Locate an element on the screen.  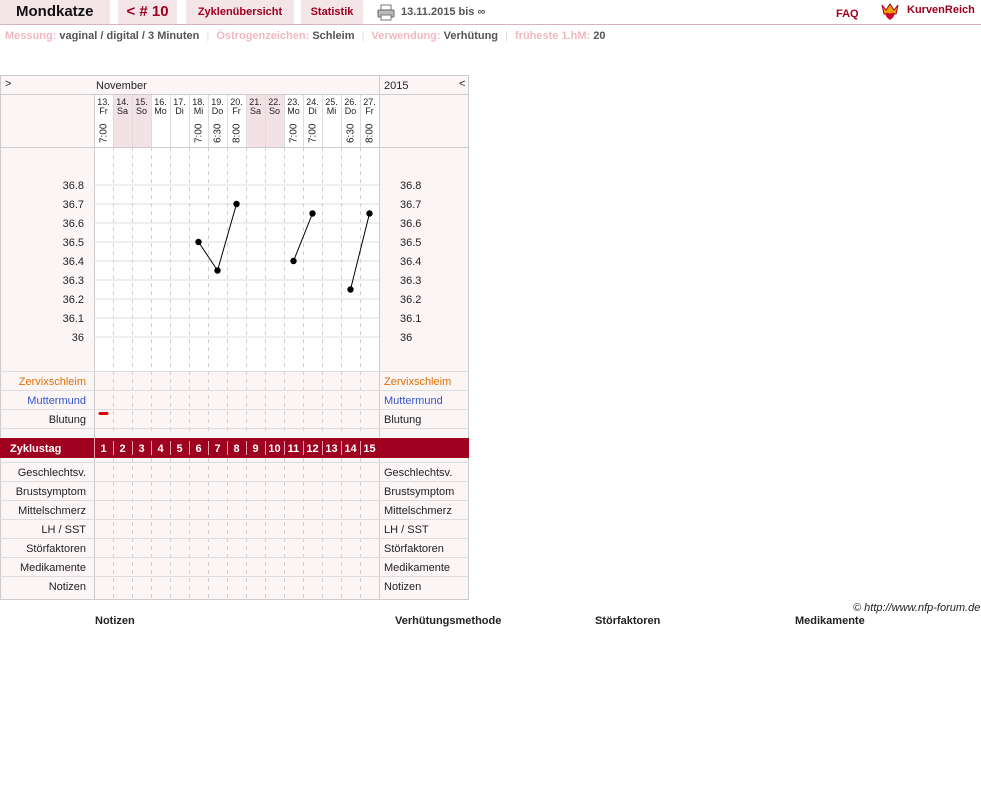
tab-statistik: Statistik is located at coordinates (332, 12).